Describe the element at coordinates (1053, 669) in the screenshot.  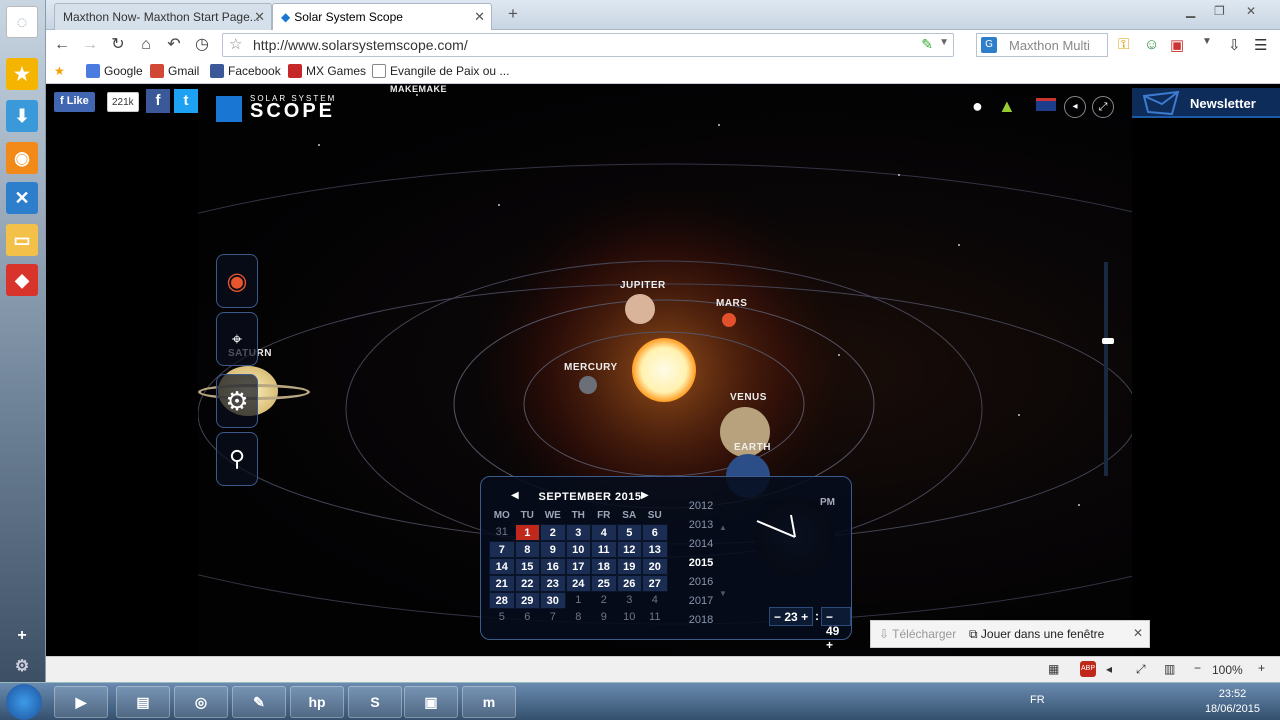
I see `network-icon: ▦` at that location.